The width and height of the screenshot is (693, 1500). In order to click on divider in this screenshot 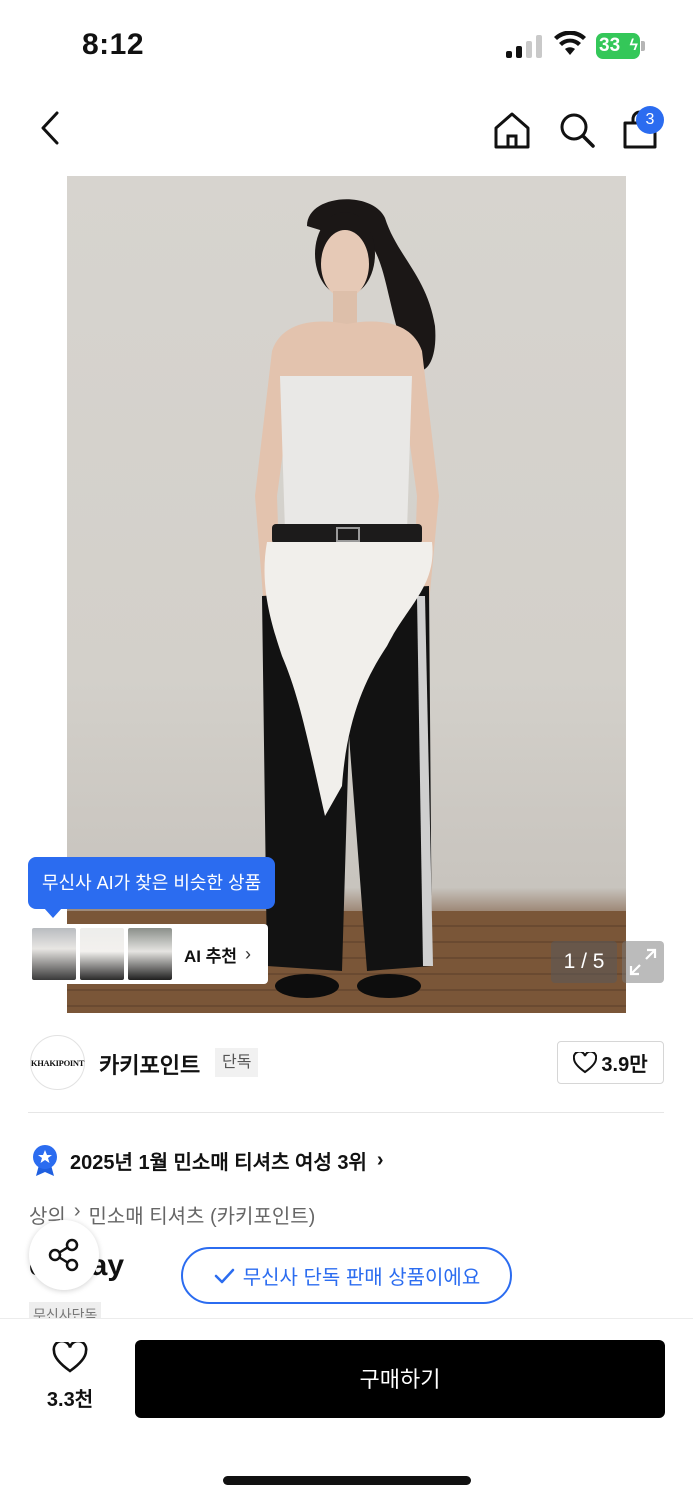, I will do `click(346, 1112)`.